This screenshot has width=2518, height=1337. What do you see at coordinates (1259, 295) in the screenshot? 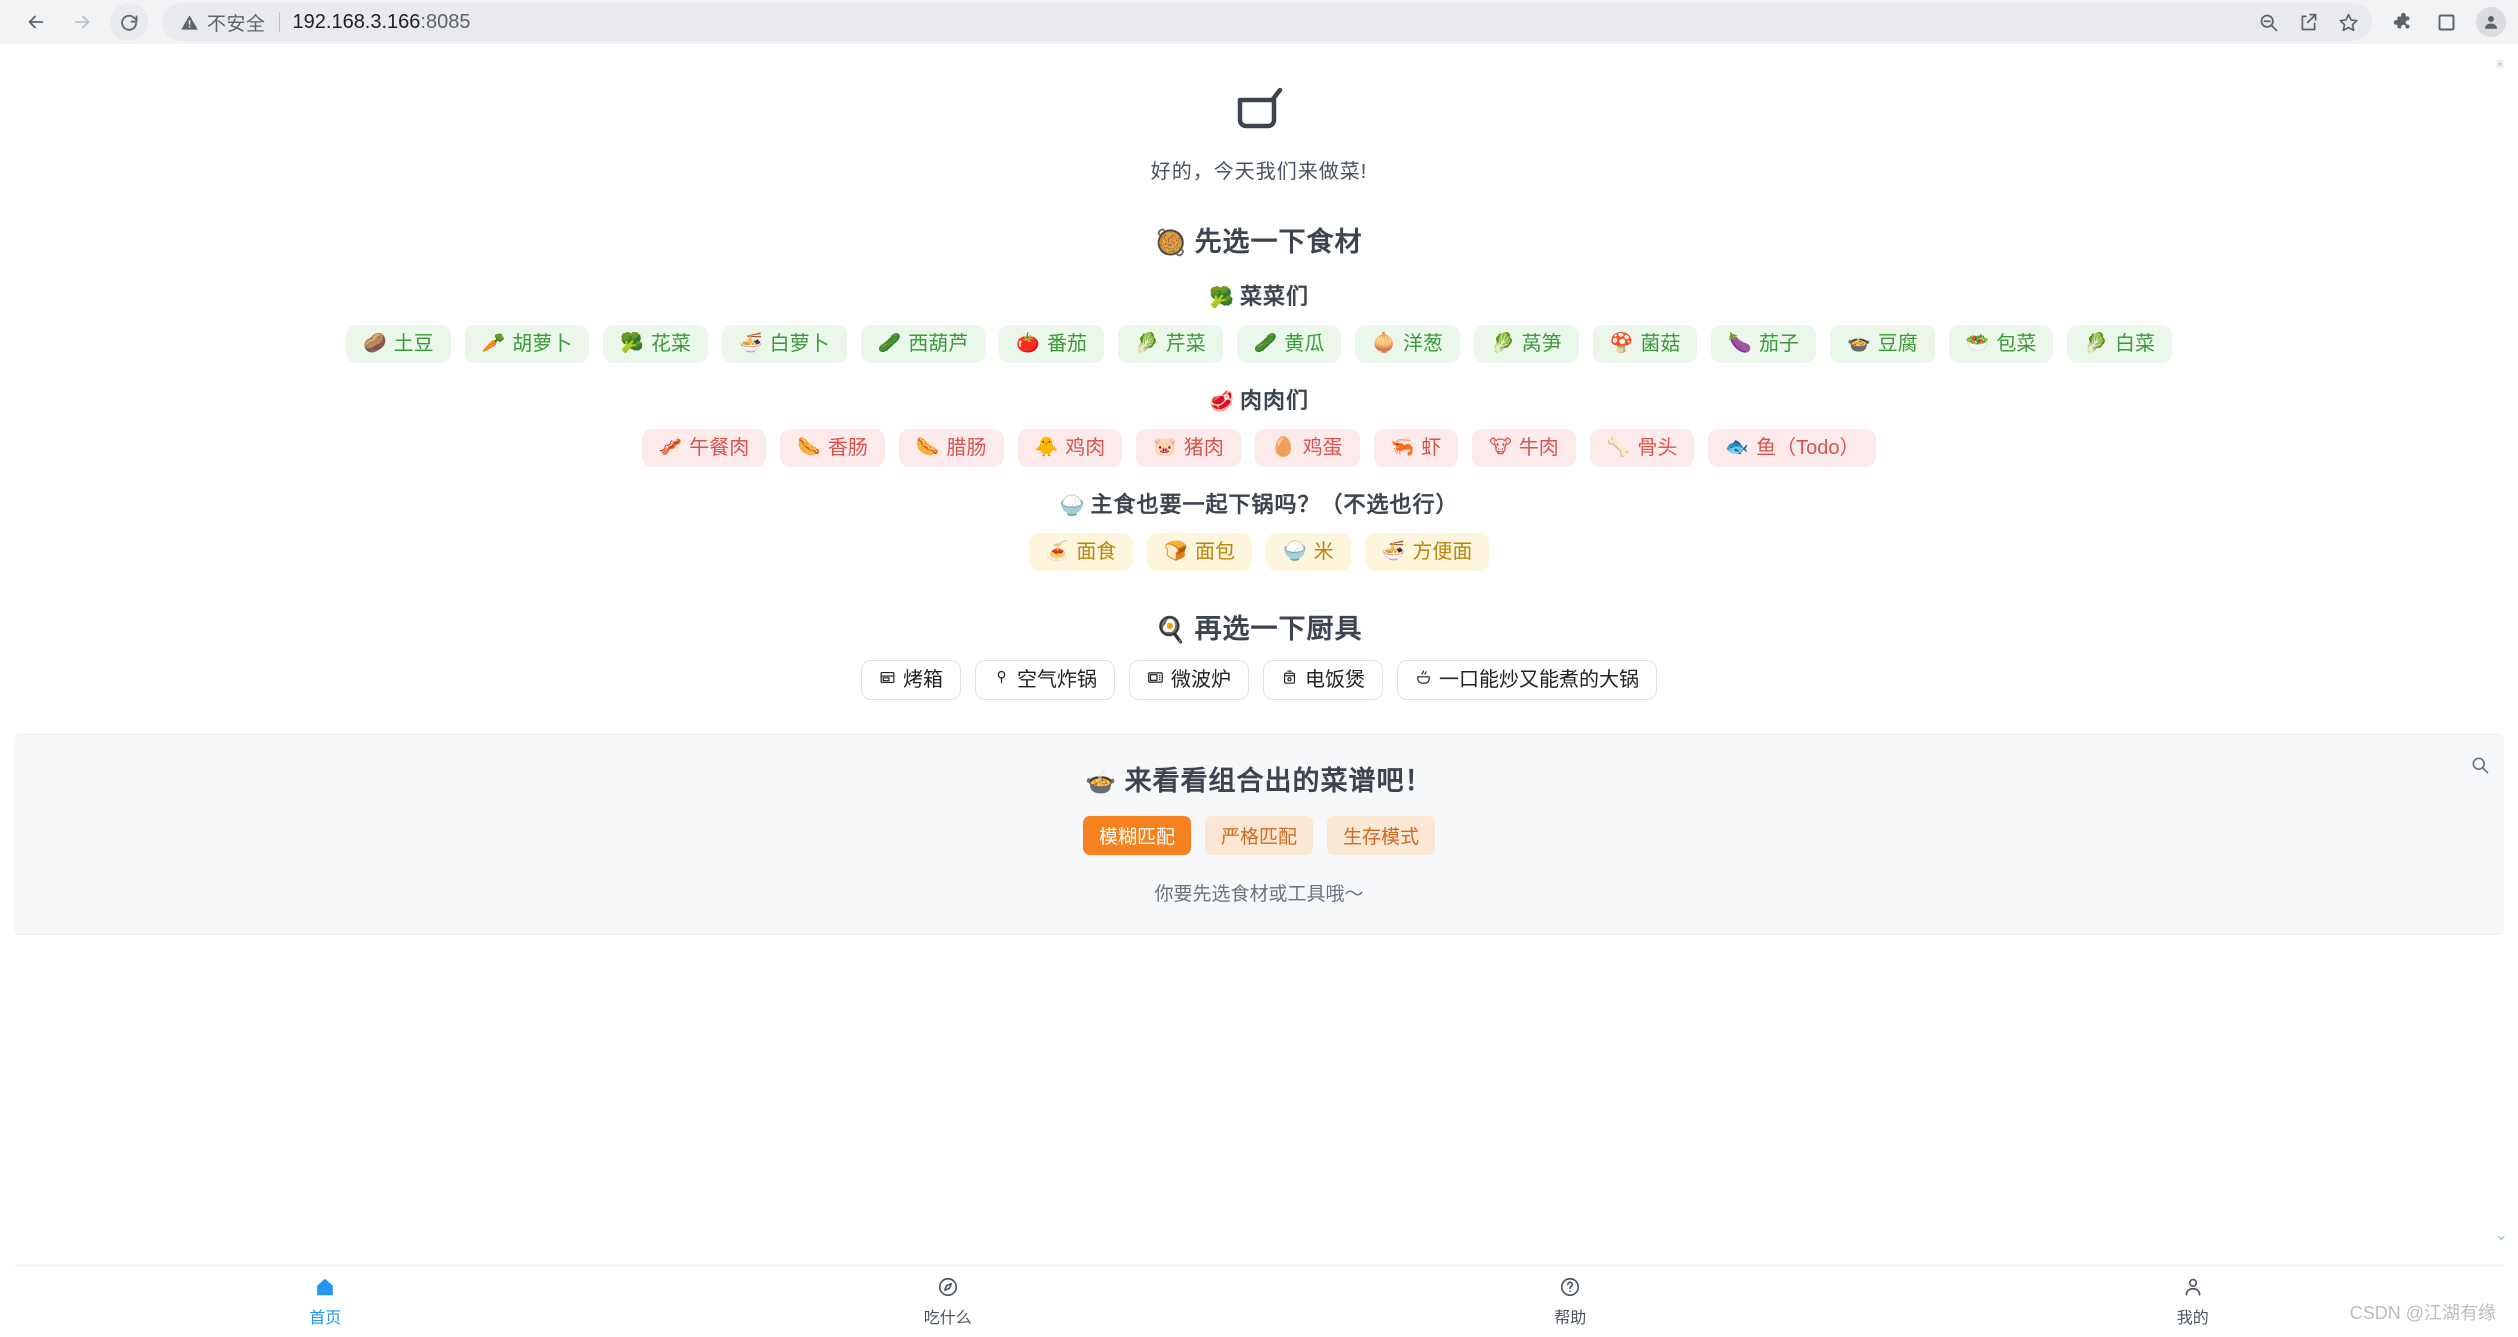
I see `vegetables-subtitle: 🥦 菜菜们` at bounding box center [1259, 295].